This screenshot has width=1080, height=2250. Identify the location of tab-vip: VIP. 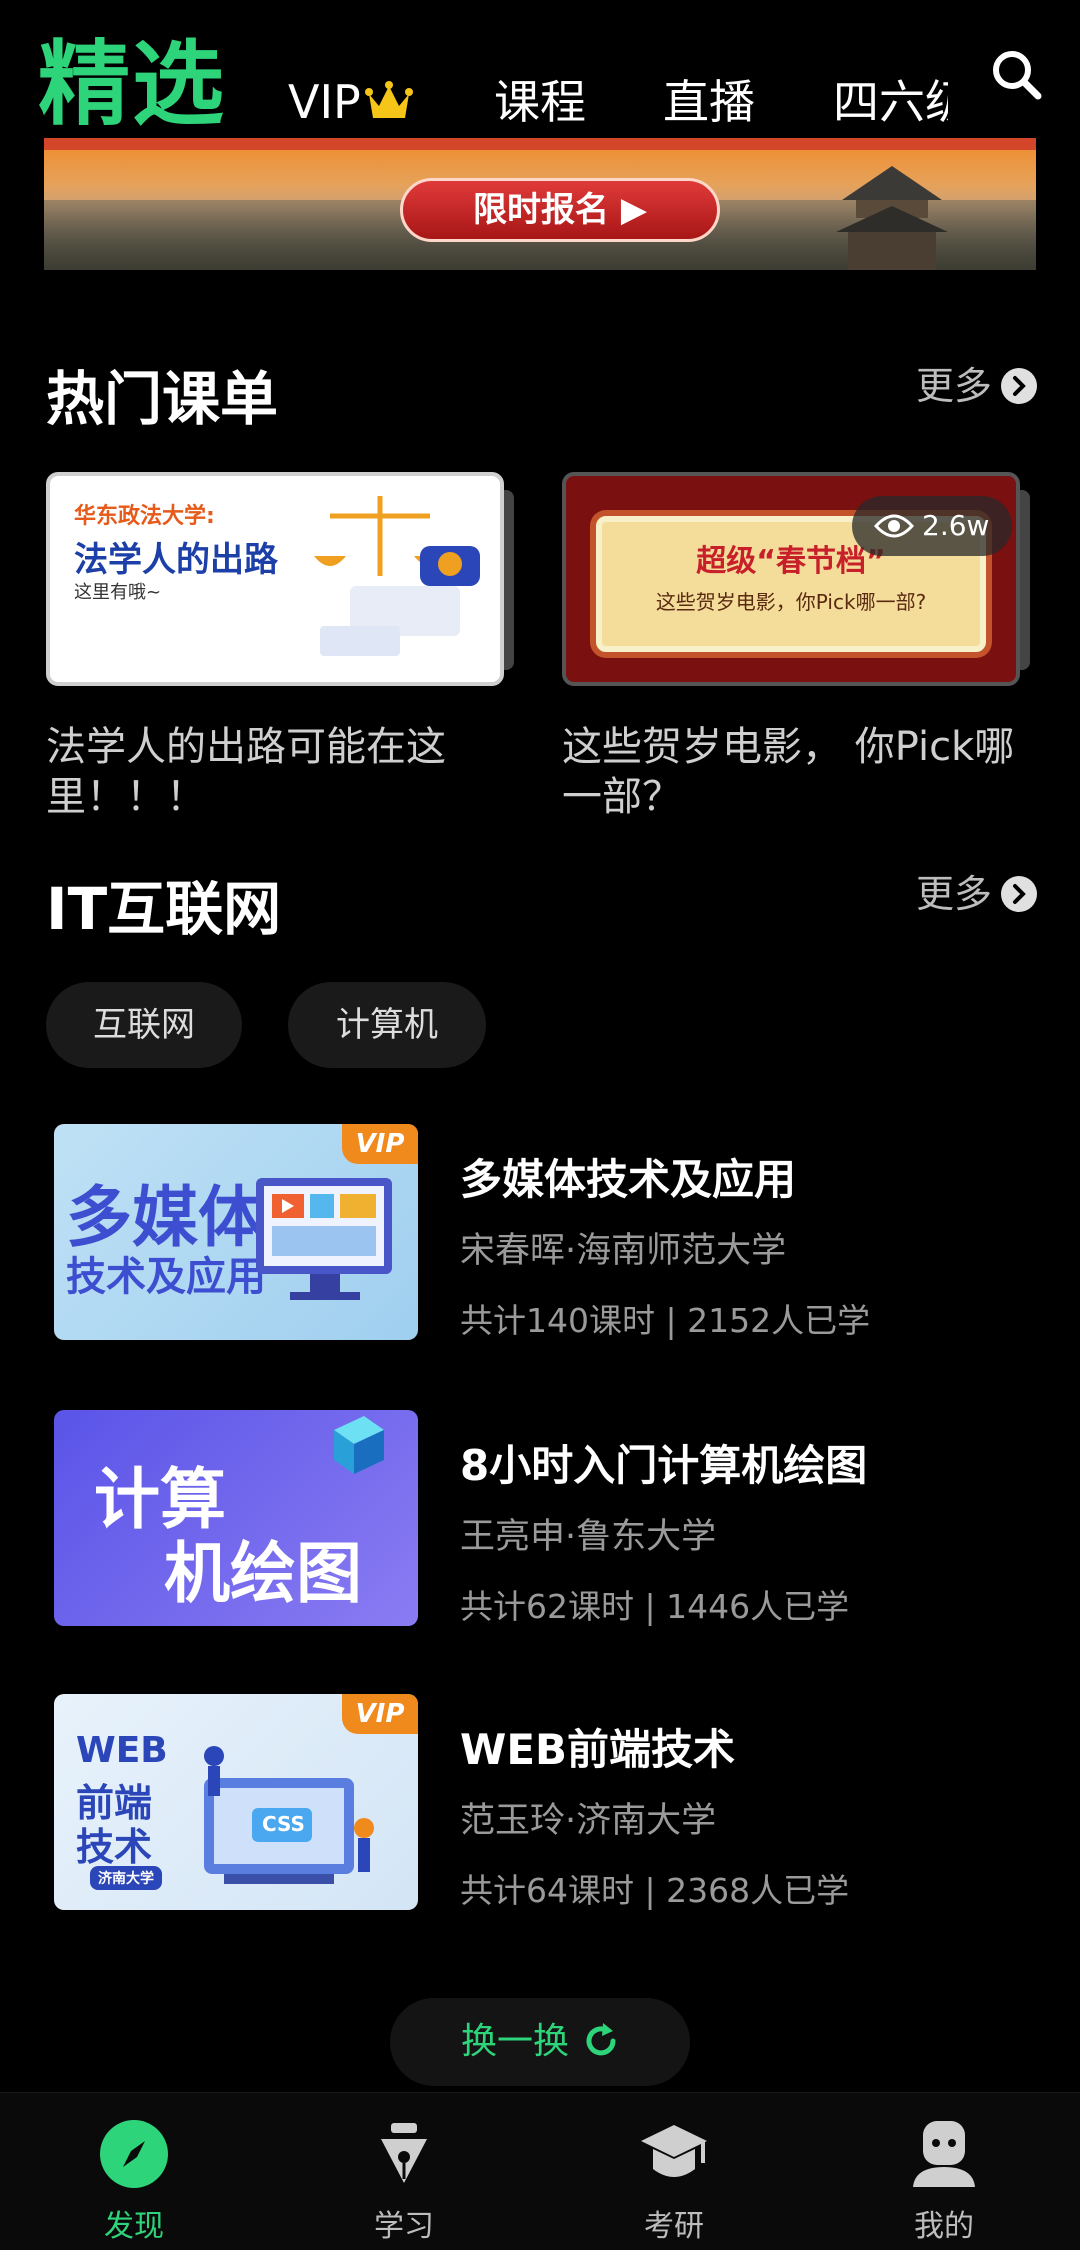
(350, 102).